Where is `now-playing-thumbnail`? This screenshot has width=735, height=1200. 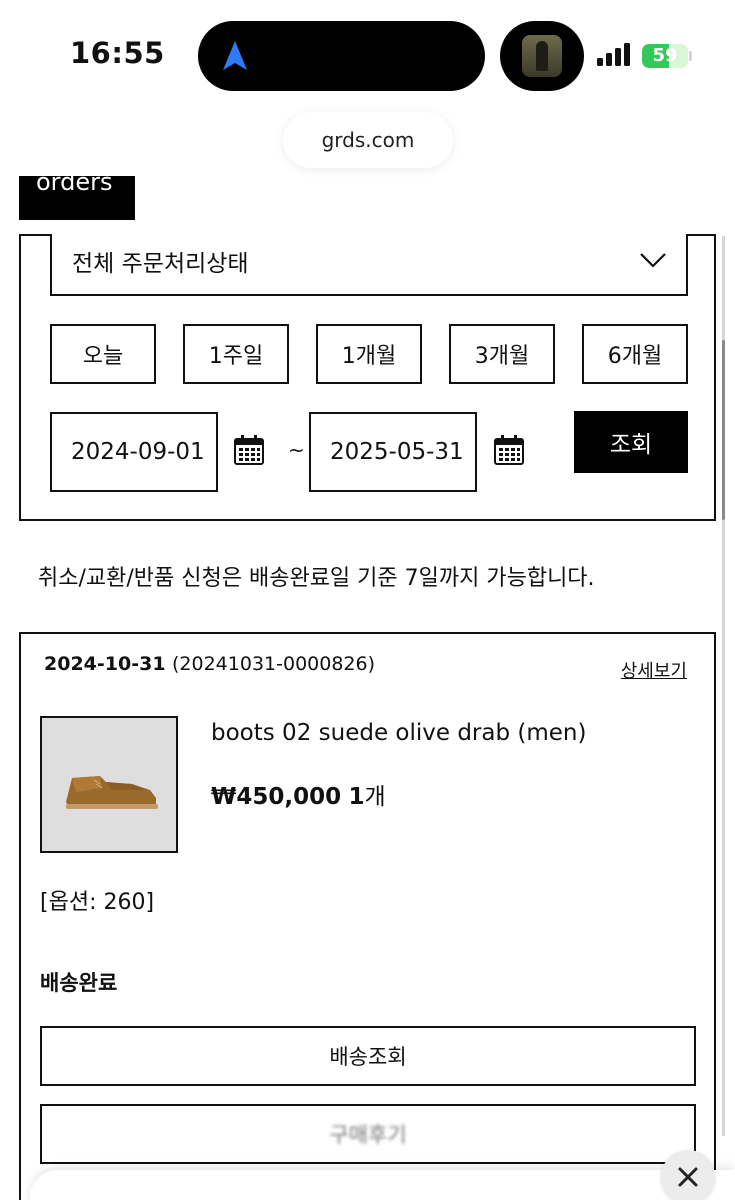
now-playing-thumbnail is located at coordinates (542, 56).